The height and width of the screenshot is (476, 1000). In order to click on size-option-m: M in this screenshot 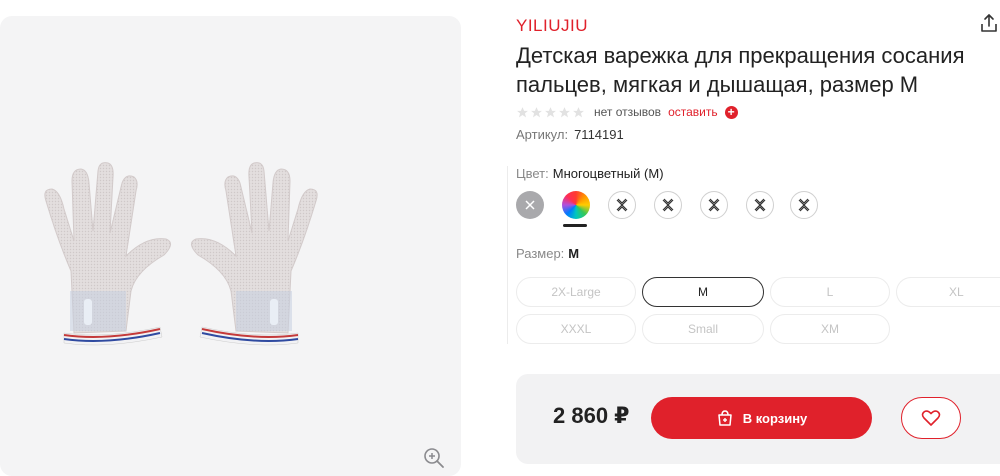, I will do `click(703, 292)`.